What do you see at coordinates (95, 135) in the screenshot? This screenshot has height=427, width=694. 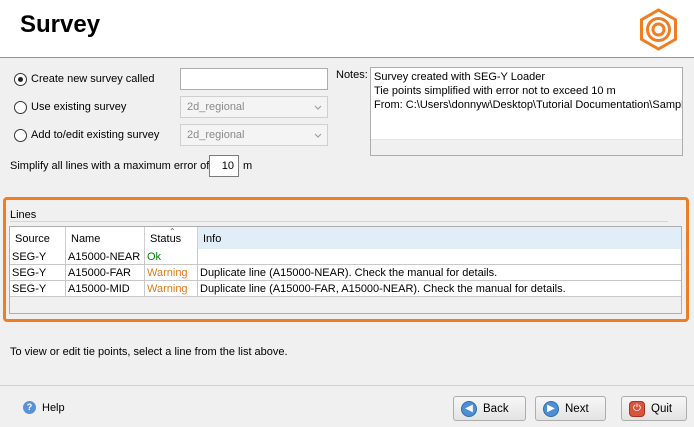 I see `add-edit-label: Add to/edit existing survey` at bounding box center [95, 135].